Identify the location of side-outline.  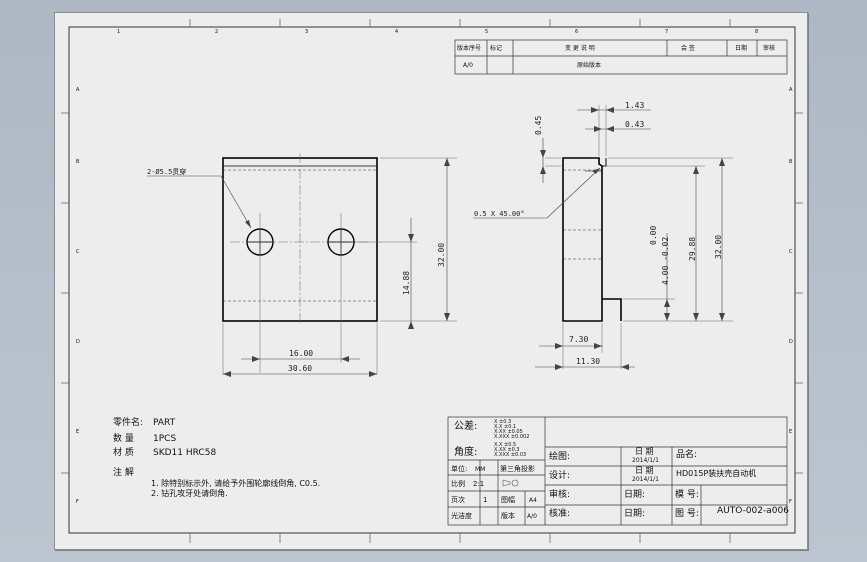
(582, 239).